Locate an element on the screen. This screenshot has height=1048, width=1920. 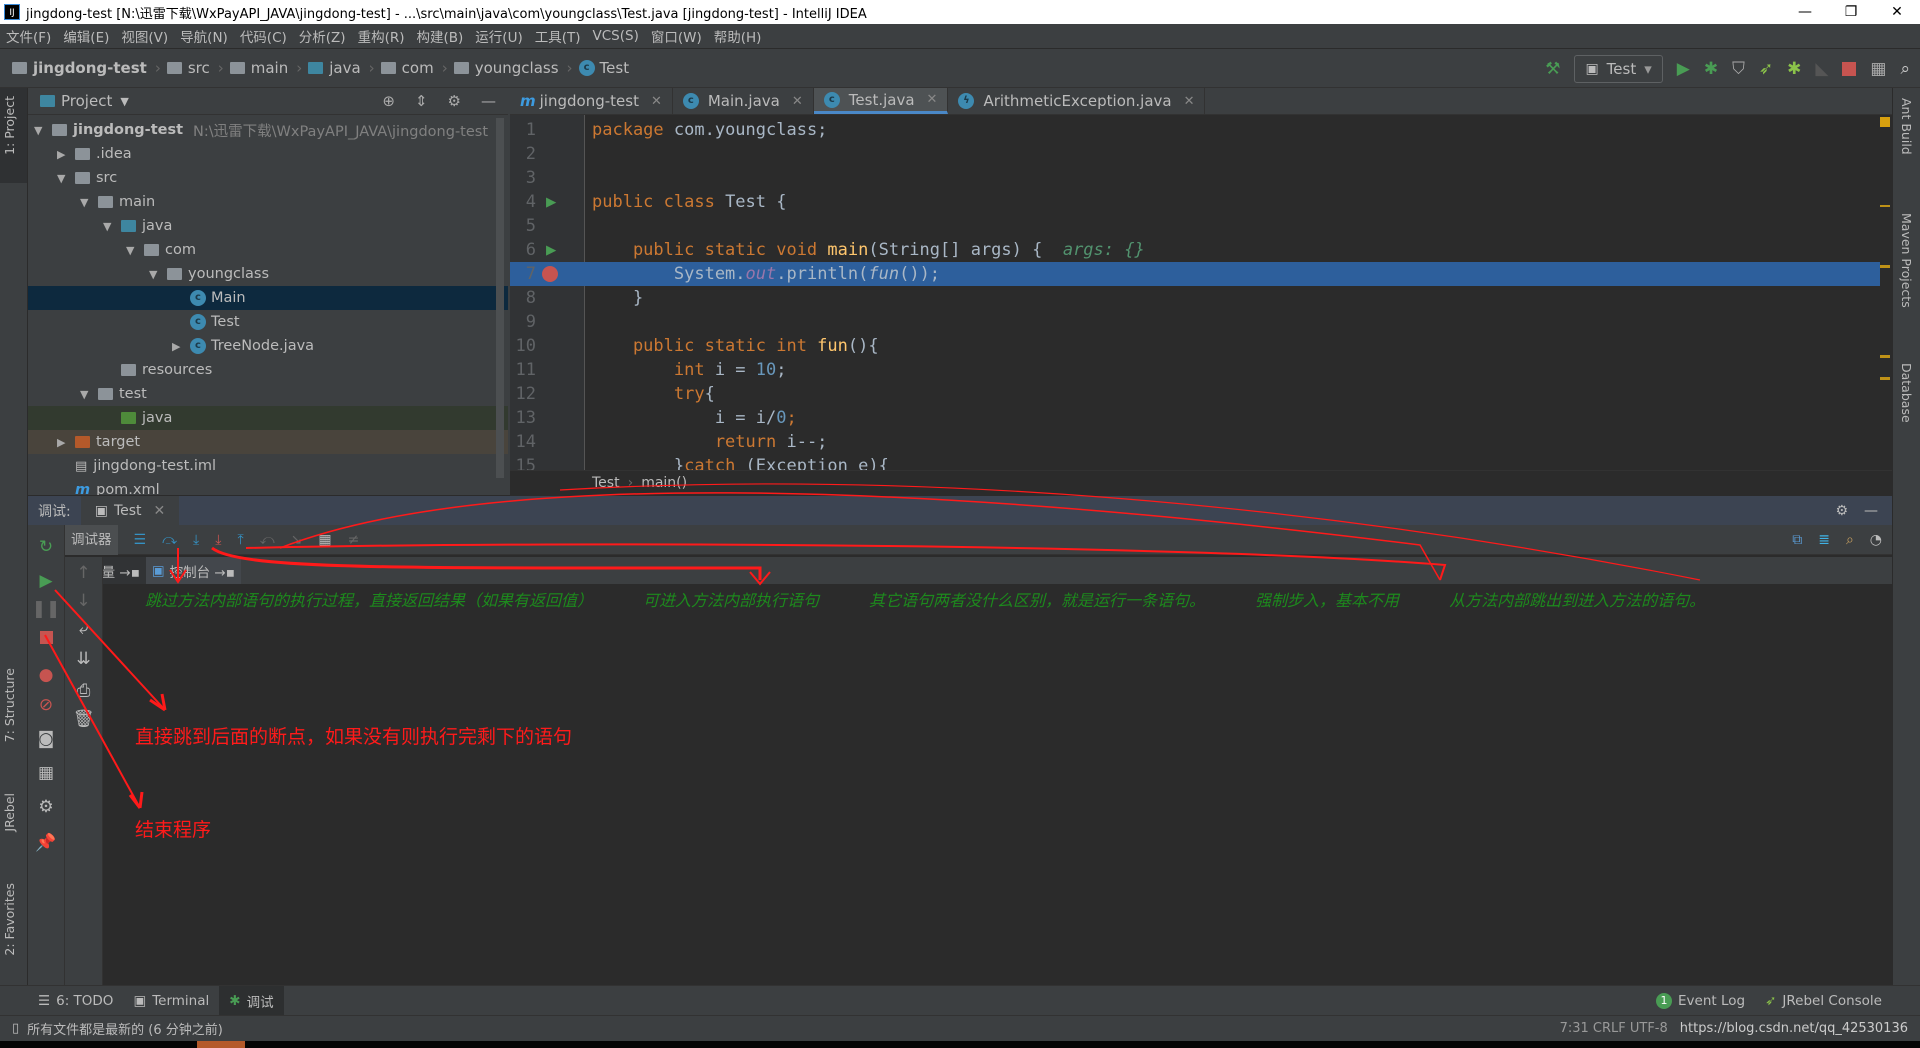
jrebel-console-button: ➶ JRebel Console is located at coordinates (1823, 1001).